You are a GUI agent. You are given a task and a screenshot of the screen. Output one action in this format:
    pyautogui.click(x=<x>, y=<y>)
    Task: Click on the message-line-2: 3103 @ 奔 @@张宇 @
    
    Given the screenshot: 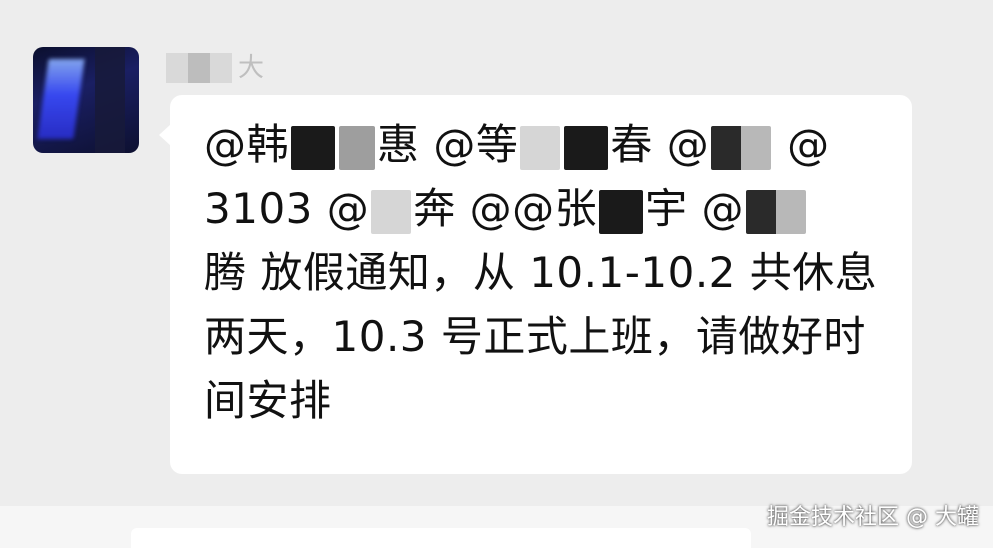 What is the action you would take?
    pyautogui.click(x=543, y=209)
    